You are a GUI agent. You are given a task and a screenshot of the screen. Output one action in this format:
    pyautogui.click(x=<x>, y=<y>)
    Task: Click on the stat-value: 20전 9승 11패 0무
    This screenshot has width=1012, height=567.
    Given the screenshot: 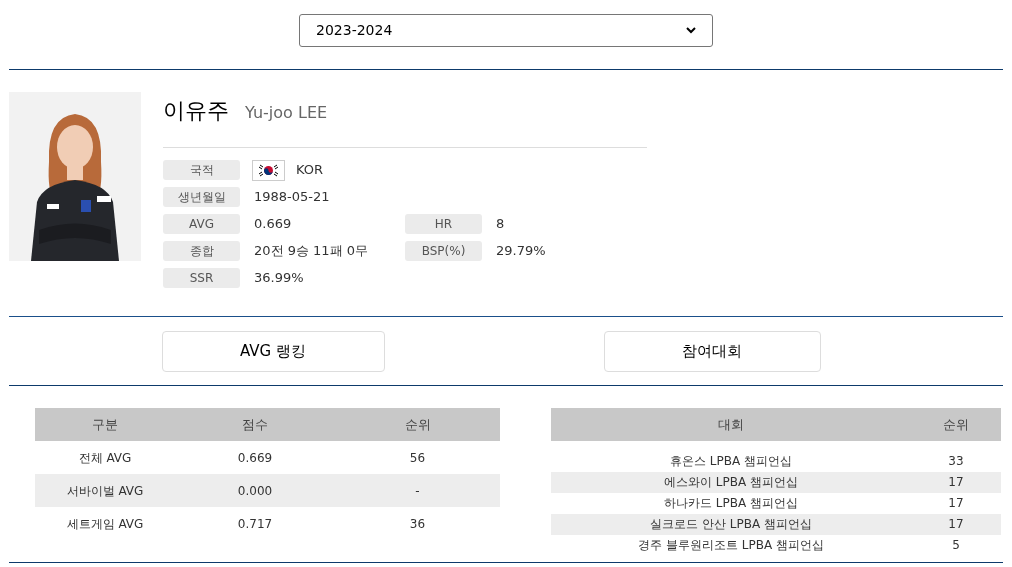 What is the action you would take?
    pyautogui.click(x=311, y=251)
    